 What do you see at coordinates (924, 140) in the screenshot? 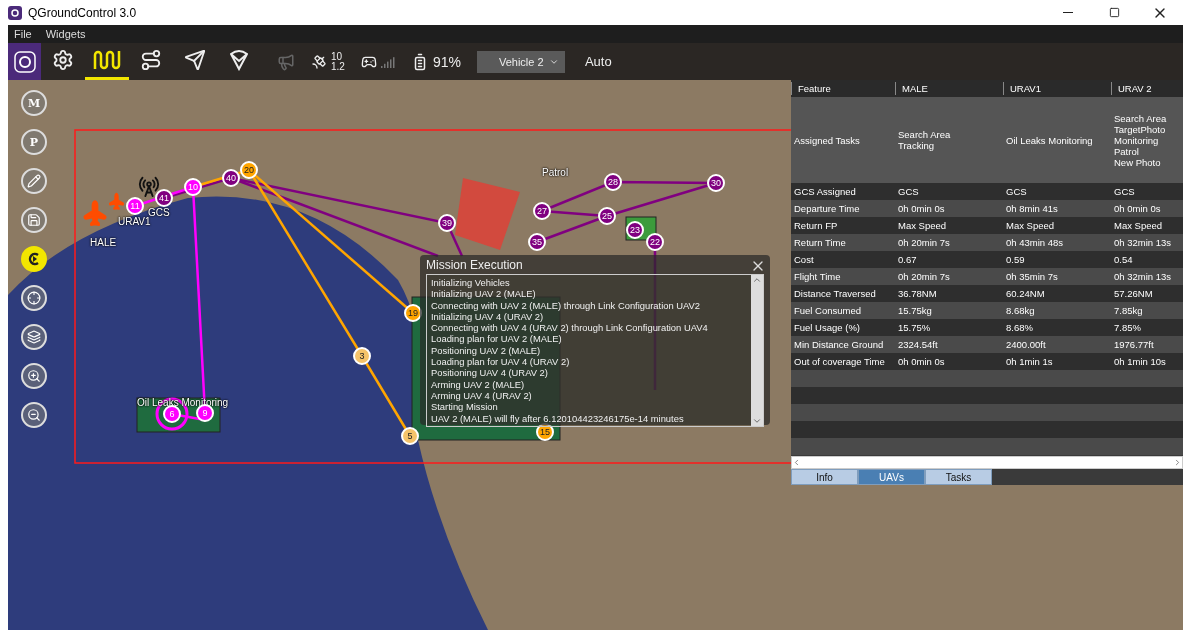
I see `table-cell-text: Search Area Tracking` at bounding box center [924, 140].